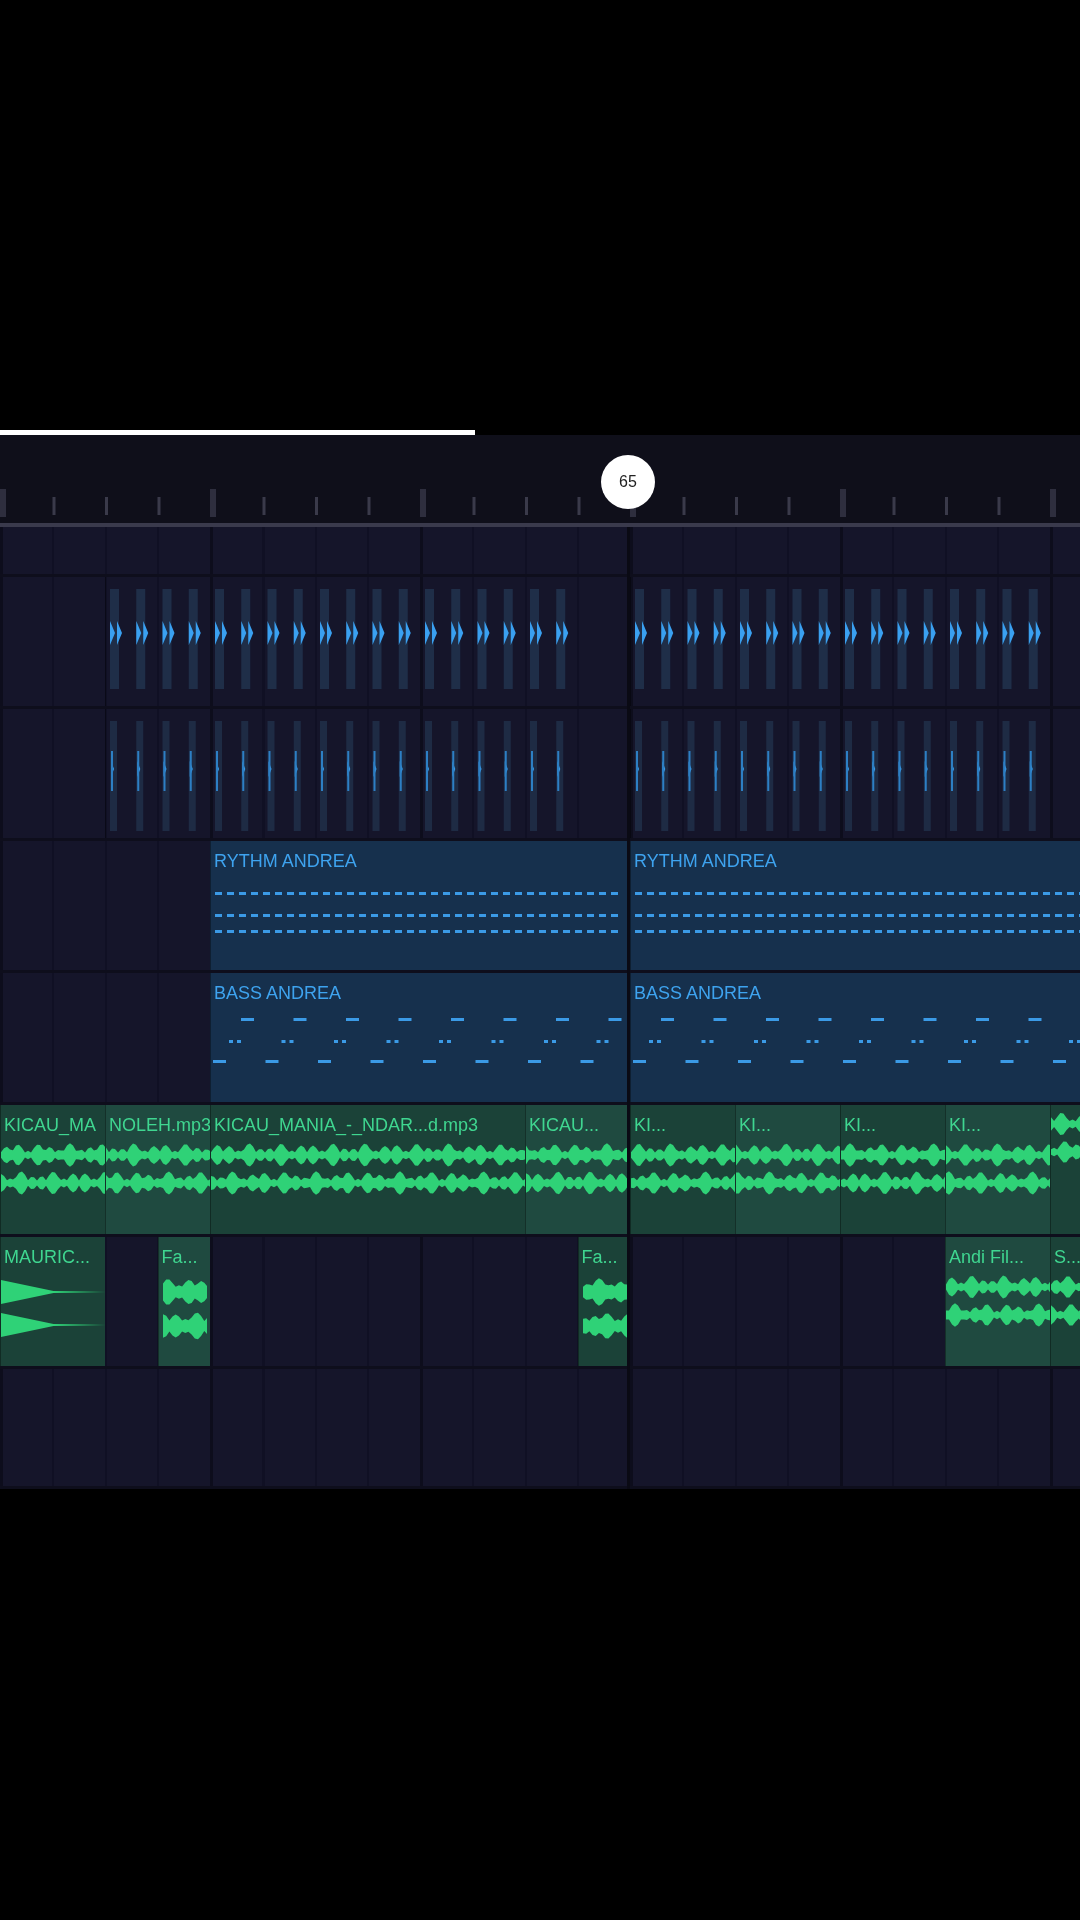 This screenshot has width=1080, height=1920. I want to click on clip-label: KICAU_MANIA_-_NDAR...d.mp3, so click(346, 1125).